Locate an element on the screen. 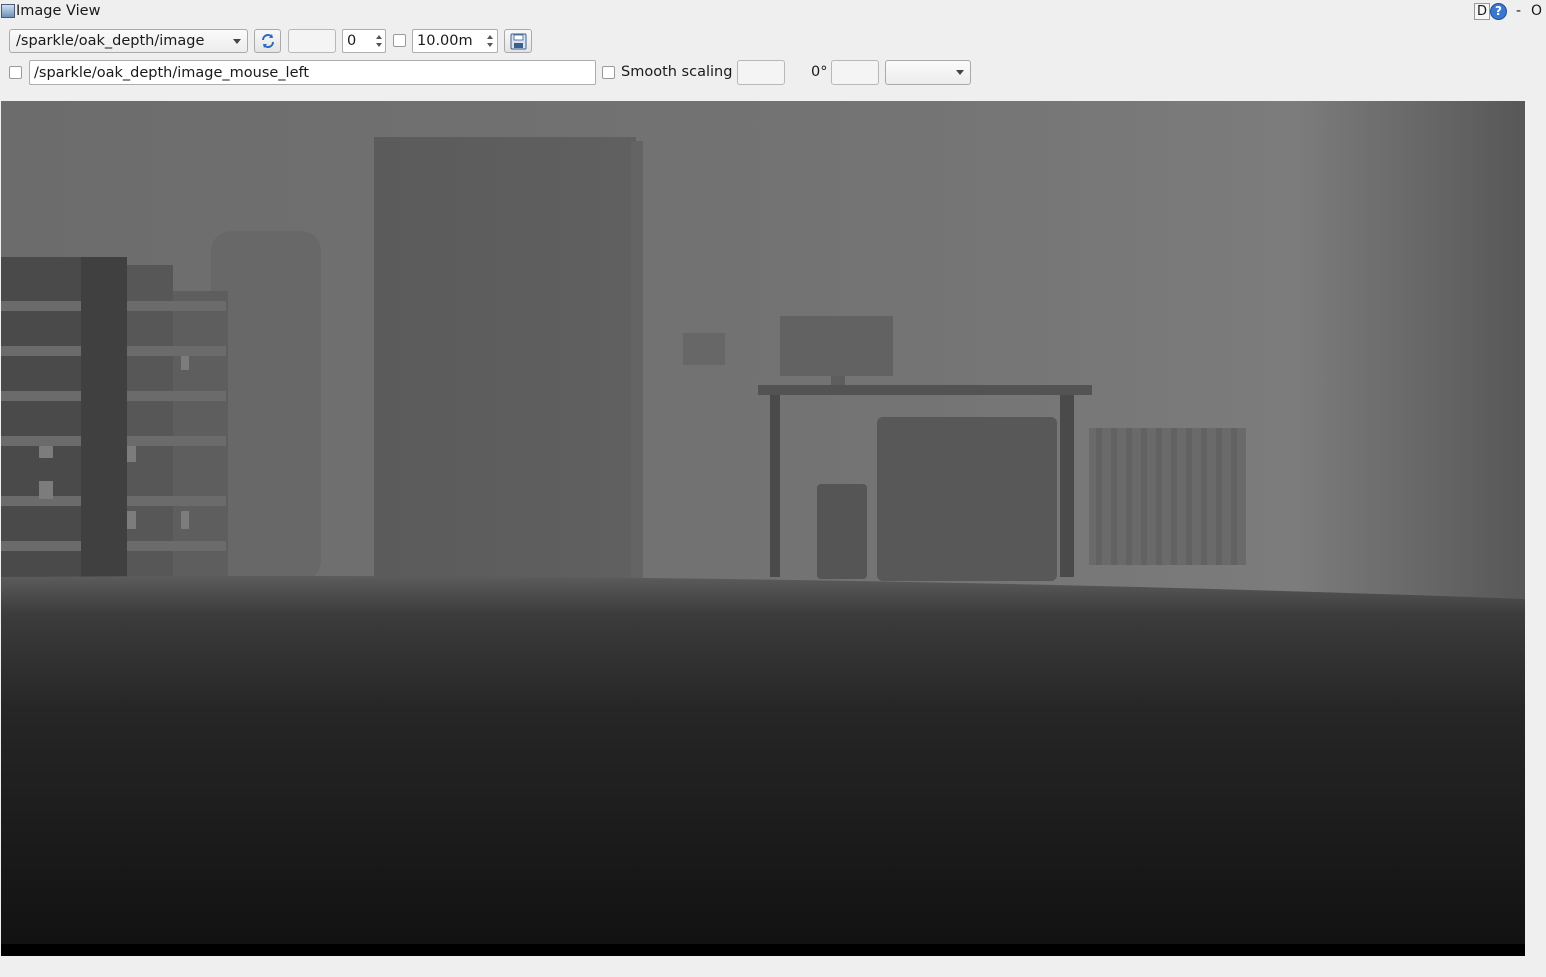 The width and height of the screenshot is (1546, 977). value-spinbox-text: 0 is located at coordinates (352, 41).